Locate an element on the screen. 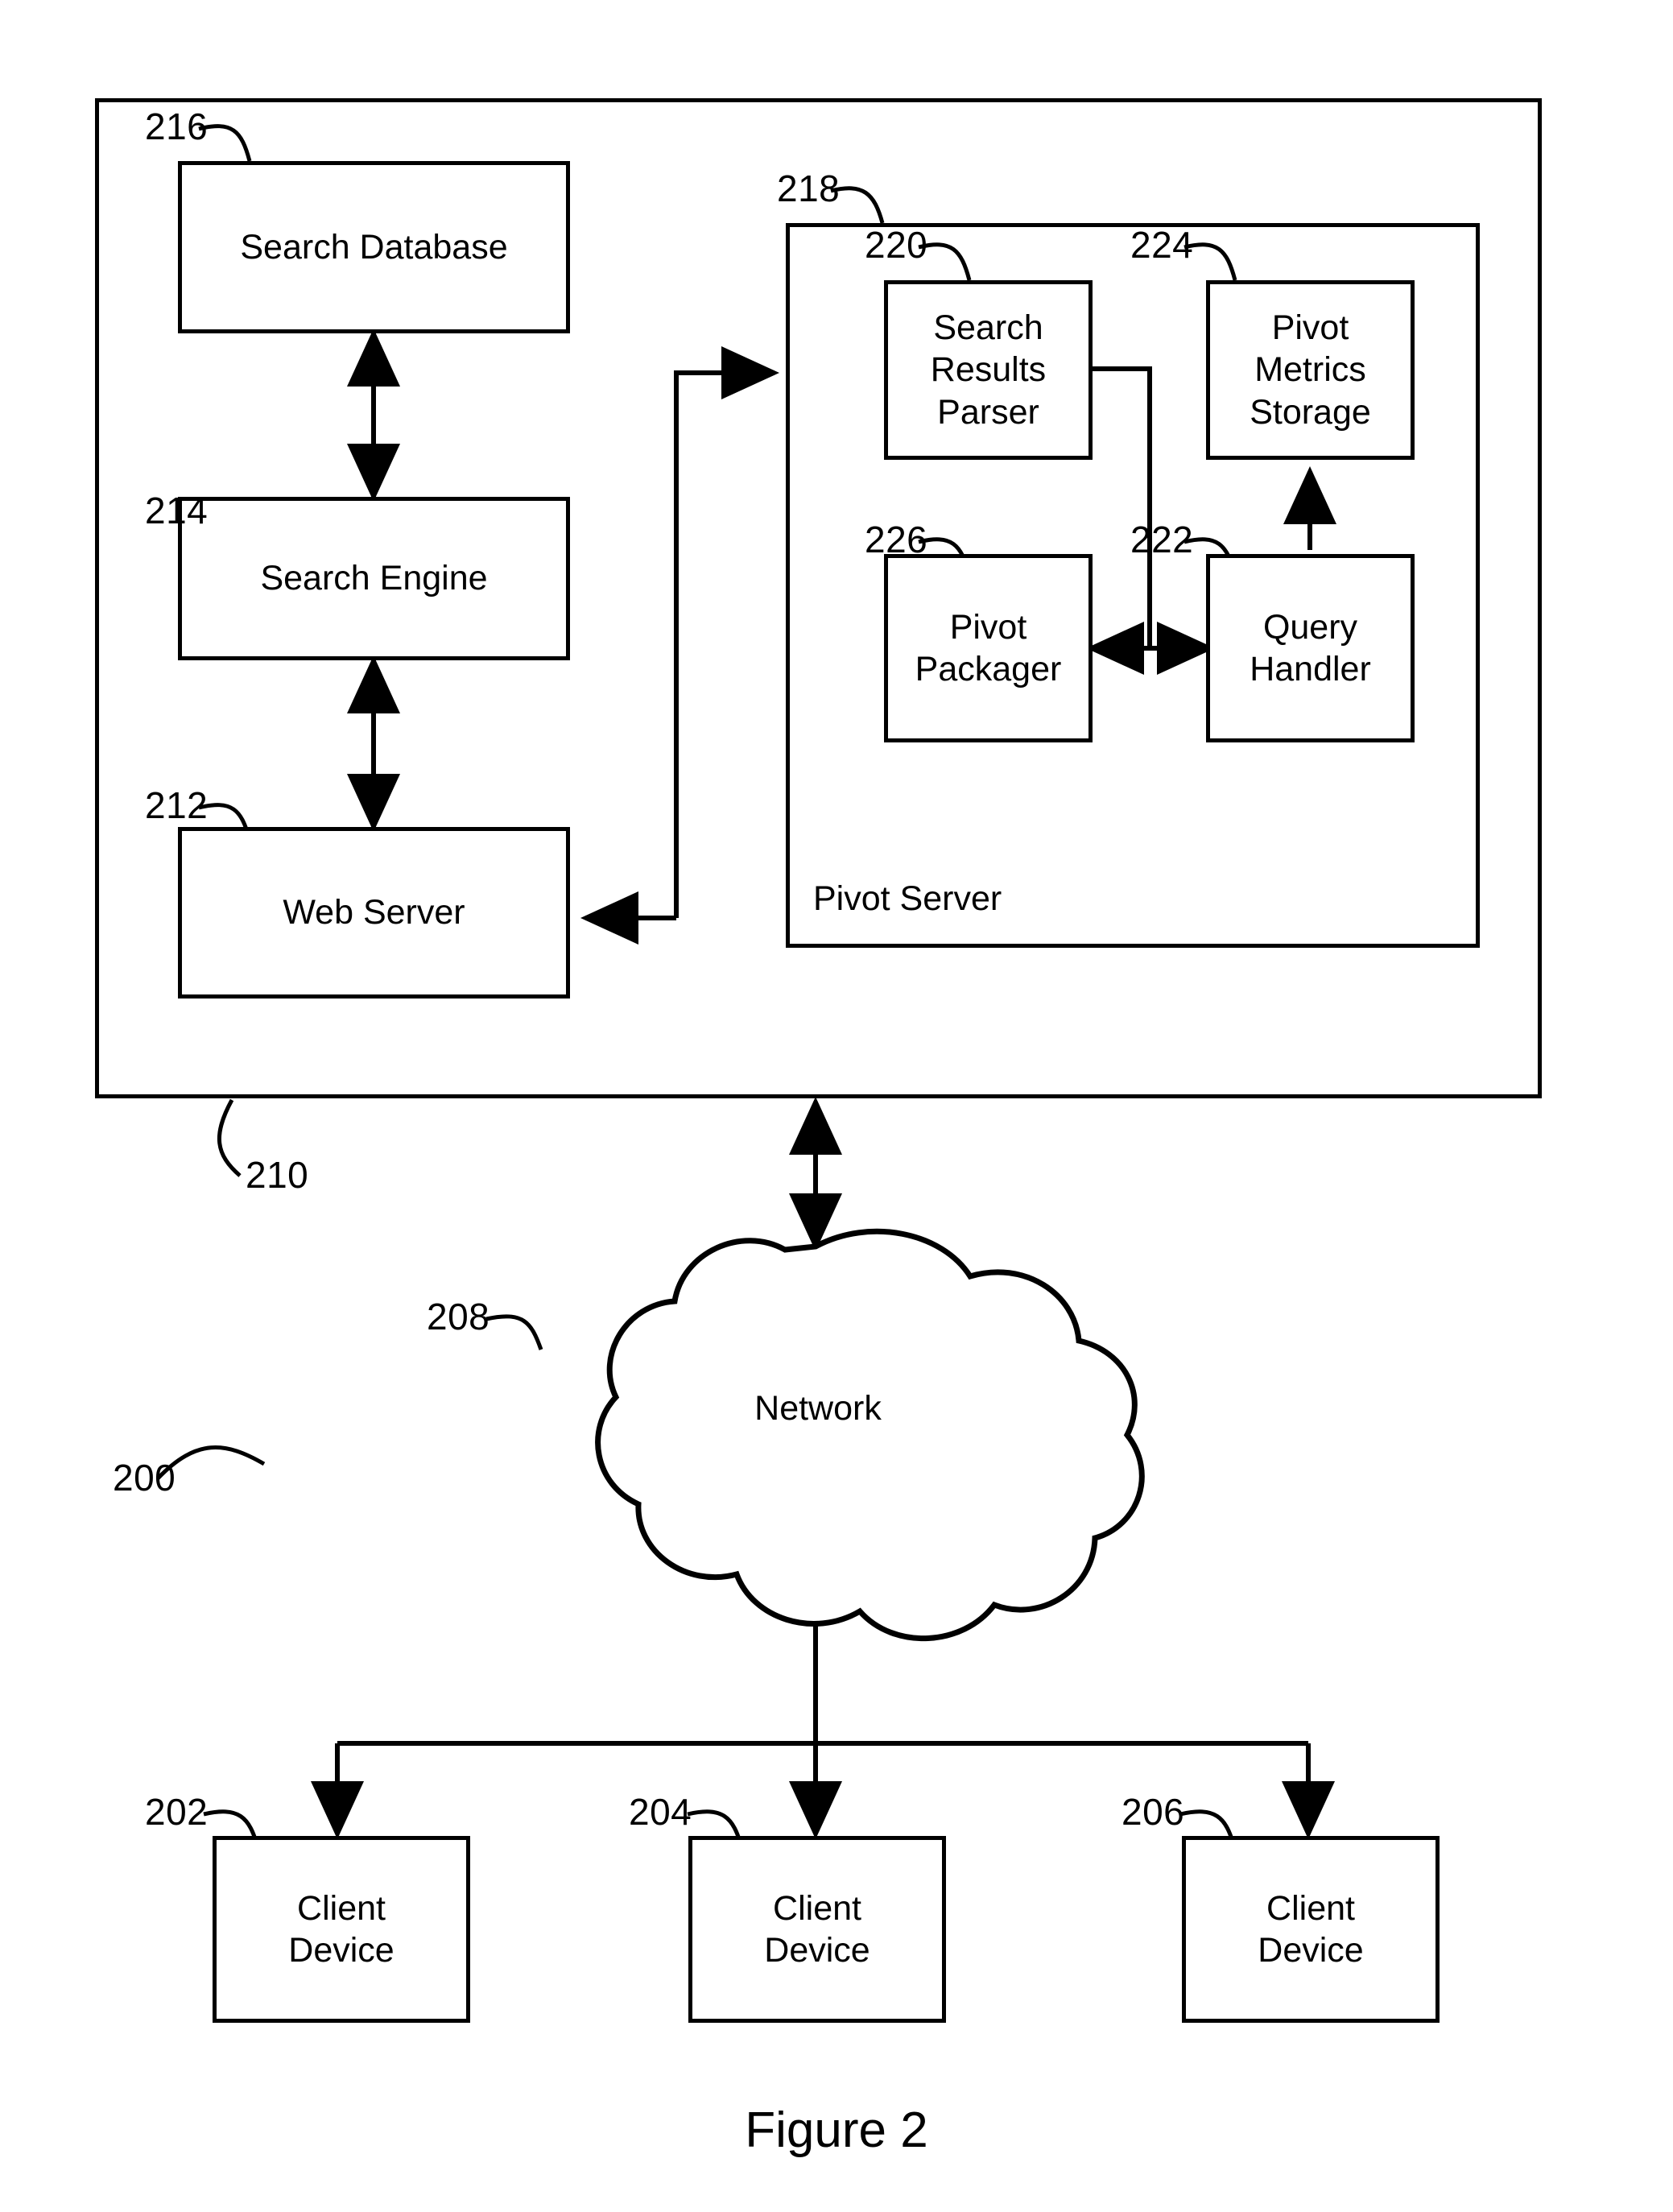 This screenshot has height=2212, width=1673. ref-206: 206 is located at coordinates (1153, 1812).